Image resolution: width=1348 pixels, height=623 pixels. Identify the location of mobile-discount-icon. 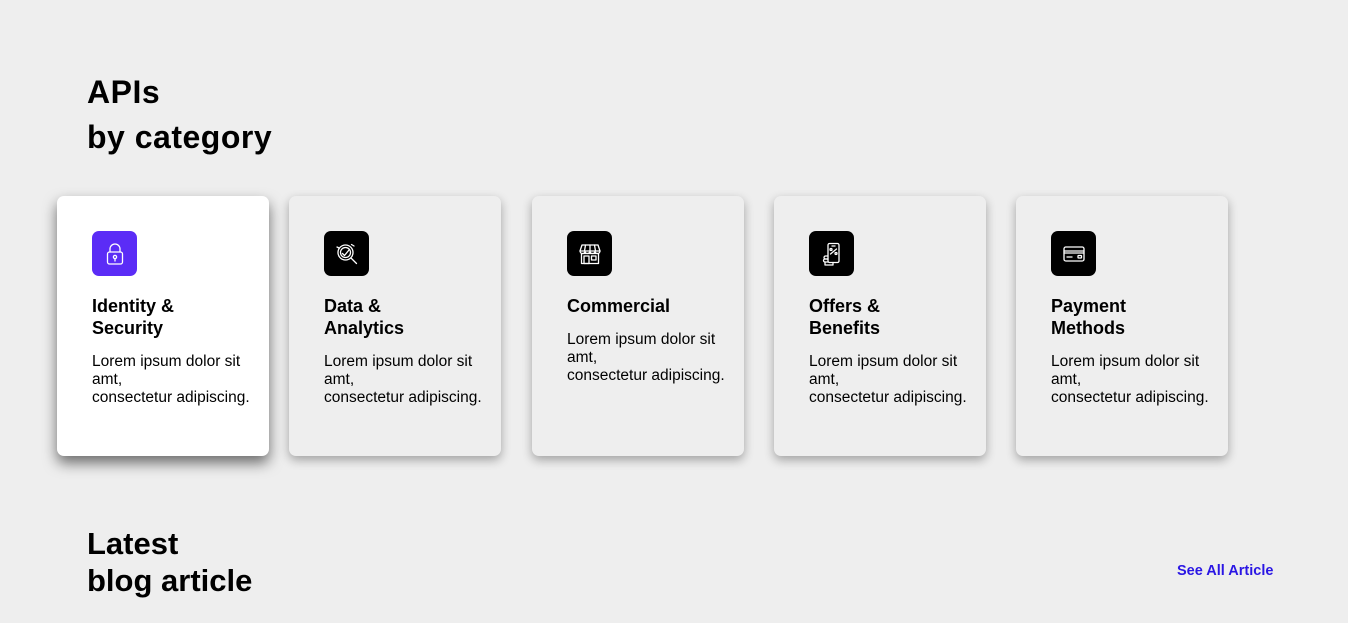
(831, 253).